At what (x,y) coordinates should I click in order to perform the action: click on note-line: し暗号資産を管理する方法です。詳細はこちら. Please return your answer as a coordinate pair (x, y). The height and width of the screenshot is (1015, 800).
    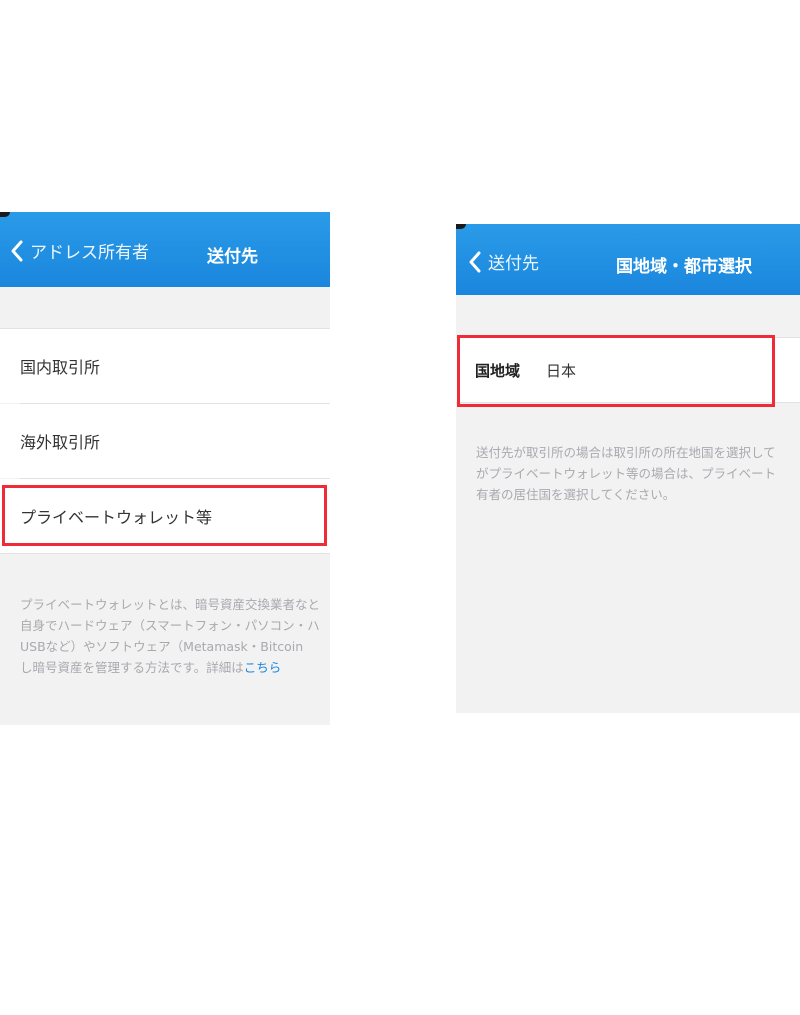
    Looking at the image, I should click on (170, 667).